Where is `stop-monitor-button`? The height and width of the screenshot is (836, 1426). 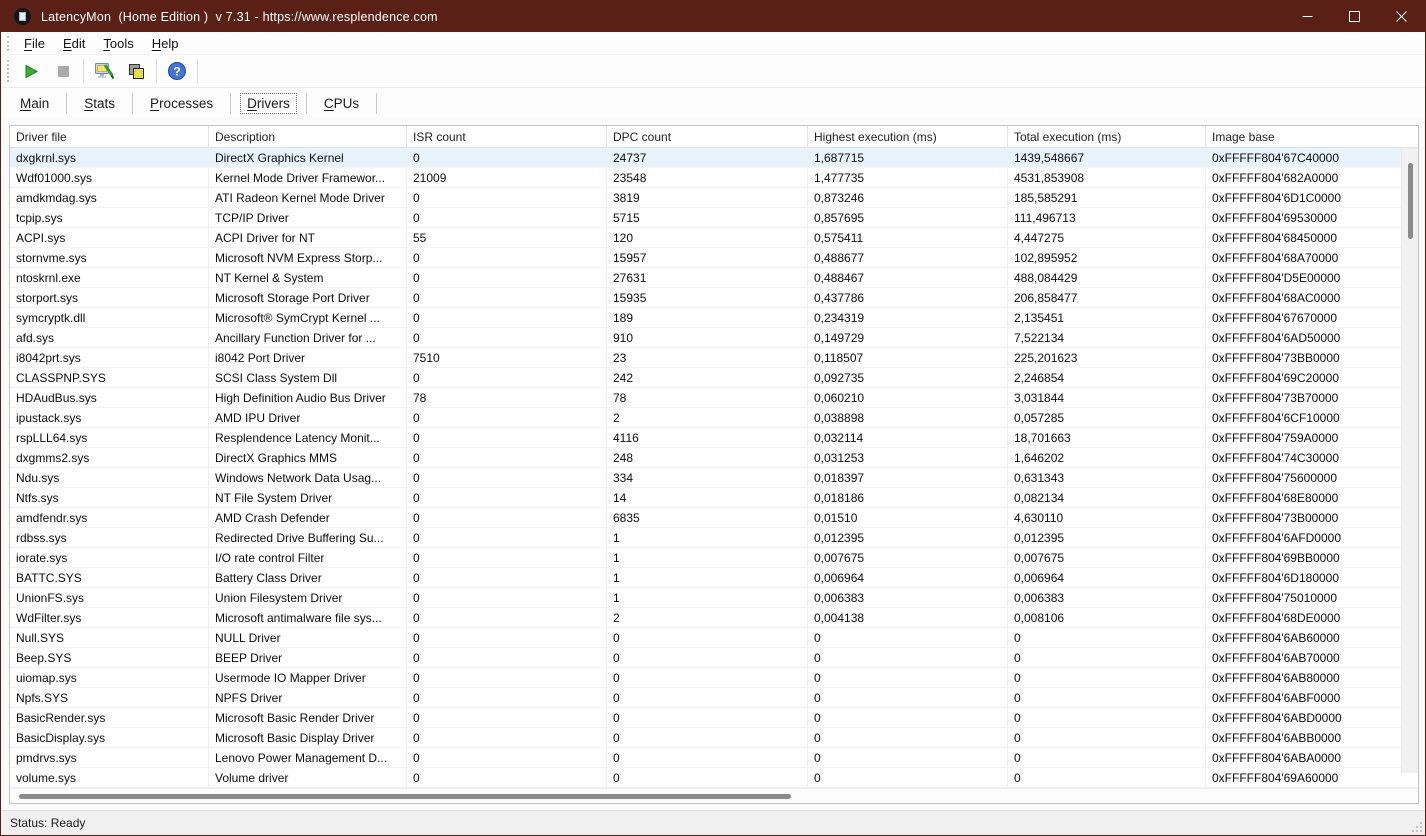 stop-monitor-button is located at coordinates (63, 71).